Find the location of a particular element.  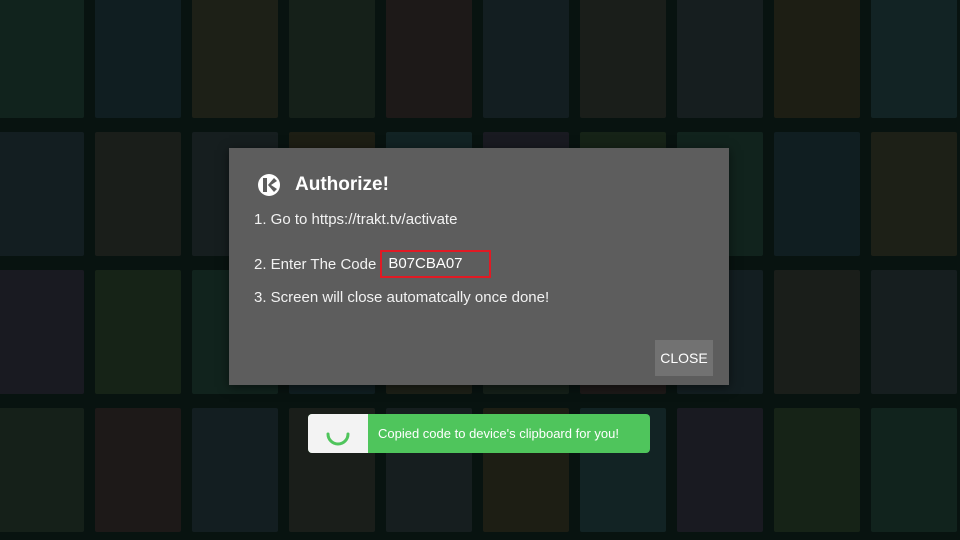

step-2-row: 2. Enter The Code B07CBA07 is located at coordinates (372, 264).